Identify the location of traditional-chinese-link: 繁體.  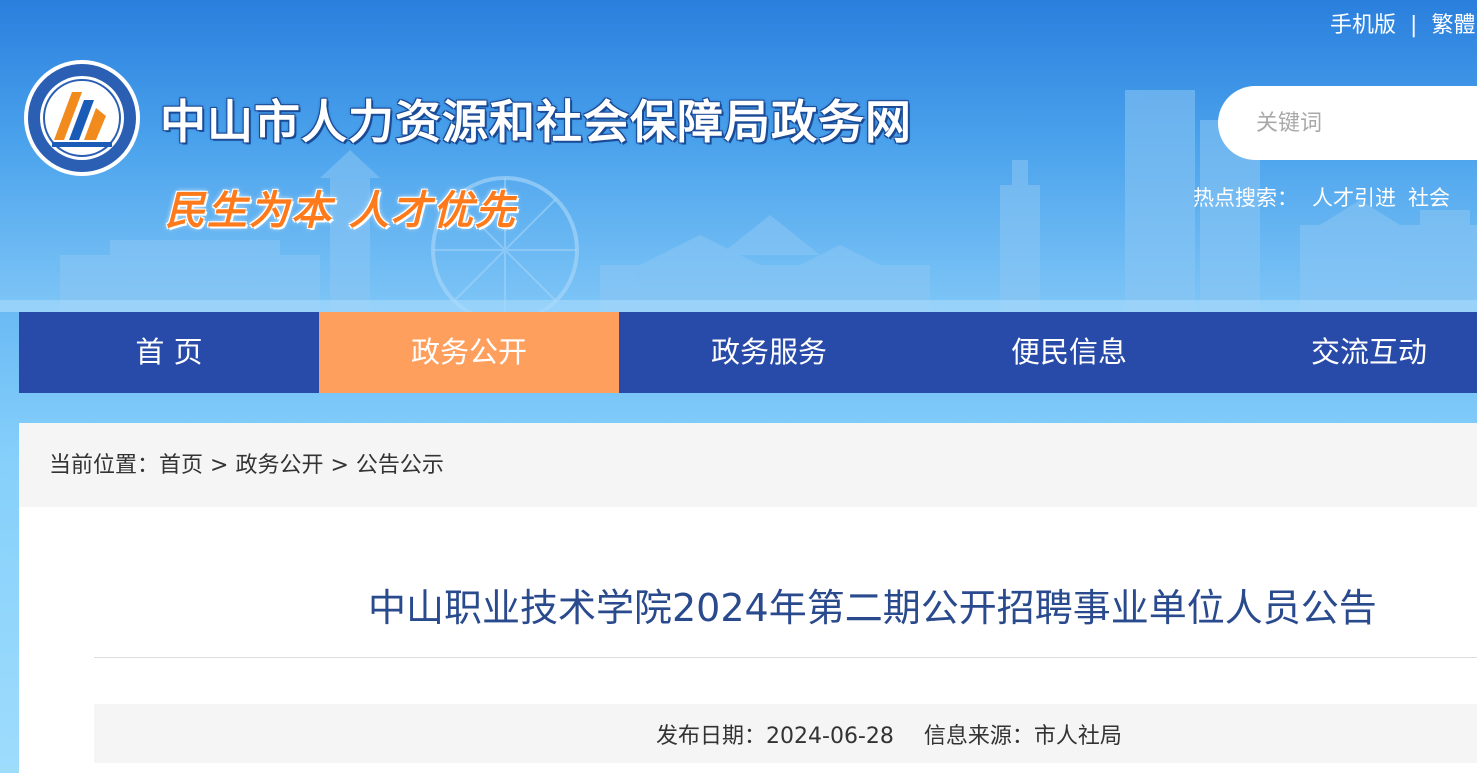
(1453, 25).